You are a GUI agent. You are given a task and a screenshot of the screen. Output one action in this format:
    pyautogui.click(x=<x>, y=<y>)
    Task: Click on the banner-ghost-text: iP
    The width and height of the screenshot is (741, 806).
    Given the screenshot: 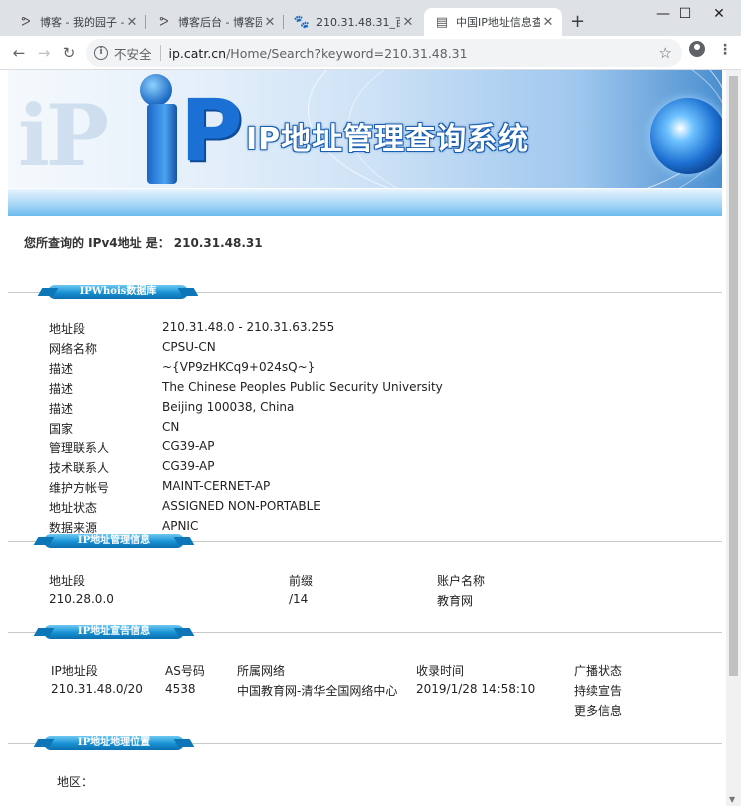 What is the action you would take?
    pyautogui.click(x=63, y=135)
    